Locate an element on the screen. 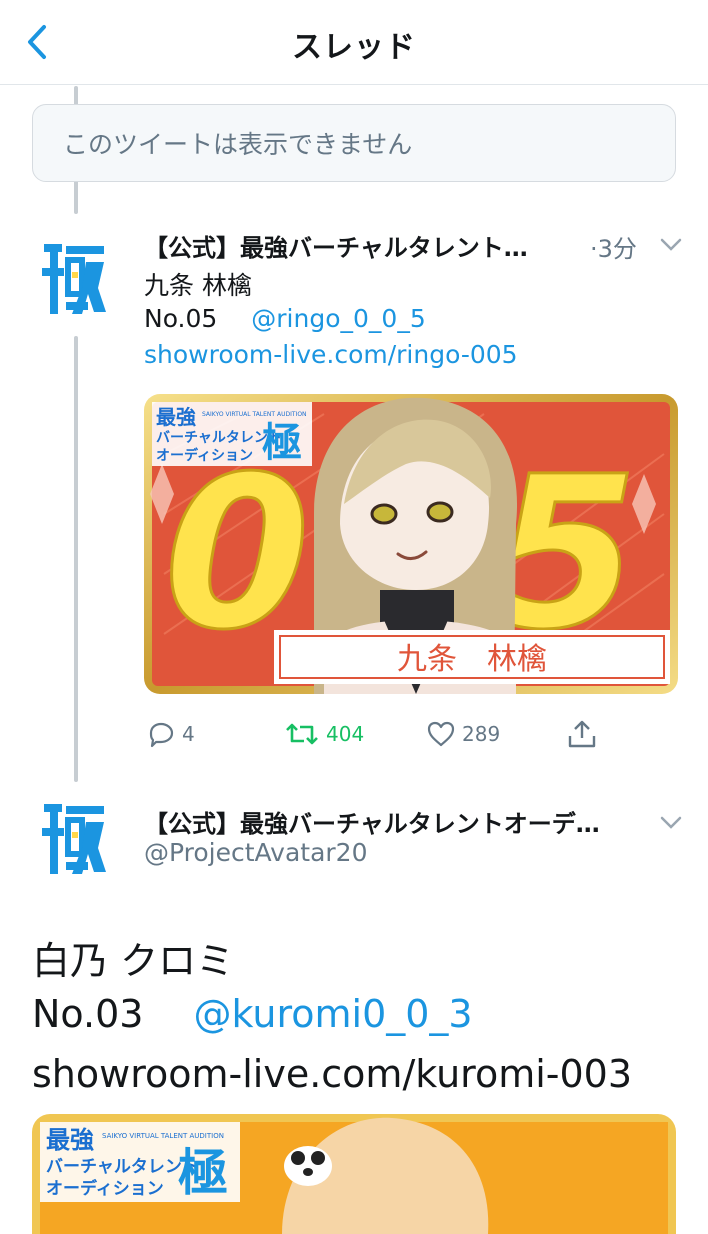 This screenshot has height=1234, width=708. like-count: 289 is located at coordinates (481, 734).